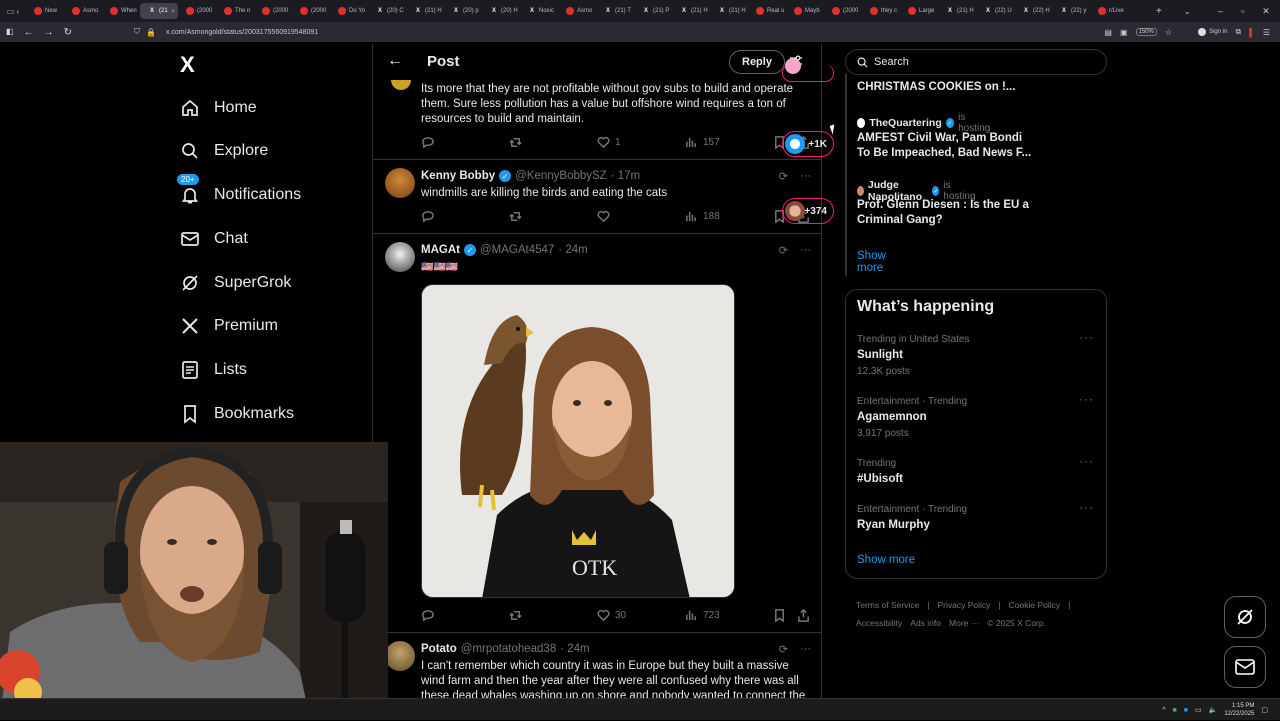 The image size is (1280, 721). Describe the element at coordinates (463, 11) in the screenshot. I see `browser-tab: X (20) p` at that location.